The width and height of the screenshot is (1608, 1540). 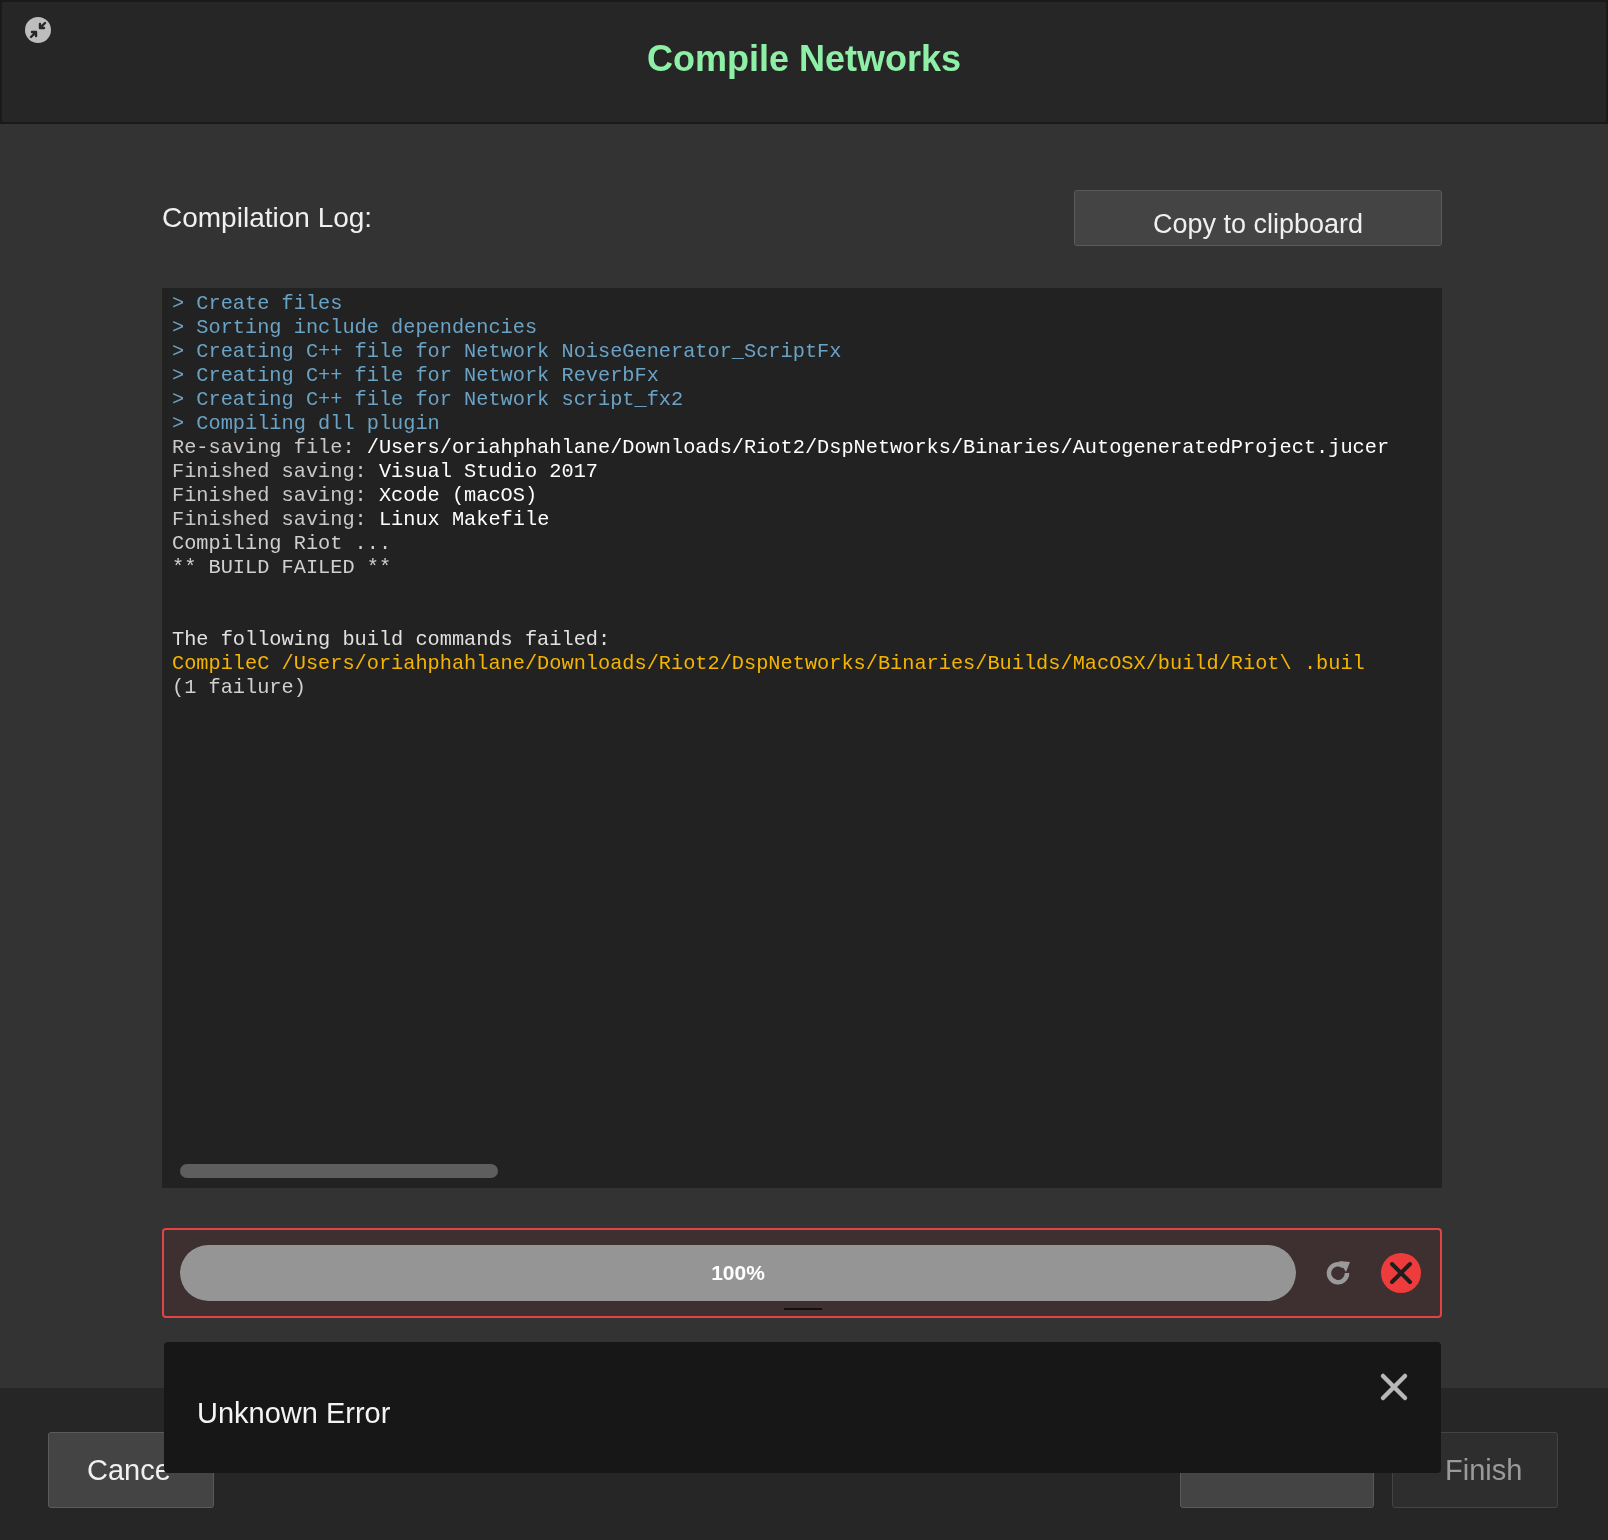 What do you see at coordinates (306, 424) in the screenshot?
I see `log-line: > Compiling dll plugin` at bounding box center [306, 424].